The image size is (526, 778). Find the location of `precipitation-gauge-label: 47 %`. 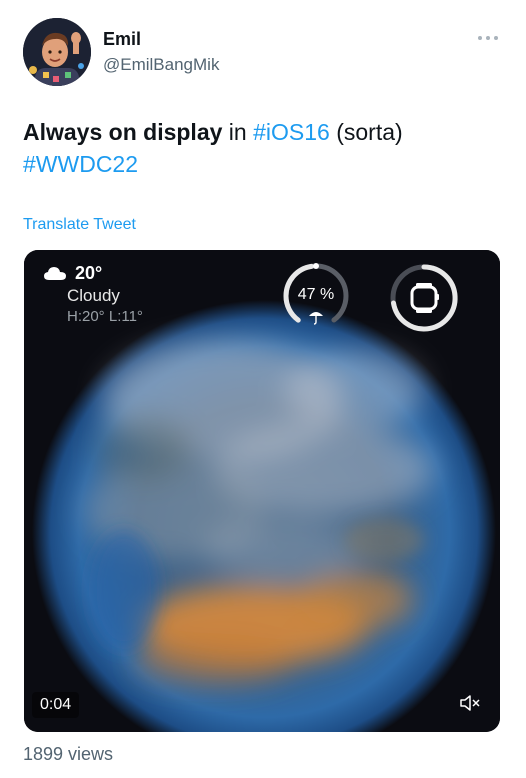

precipitation-gauge-label: 47 % is located at coordinates (316, 294).